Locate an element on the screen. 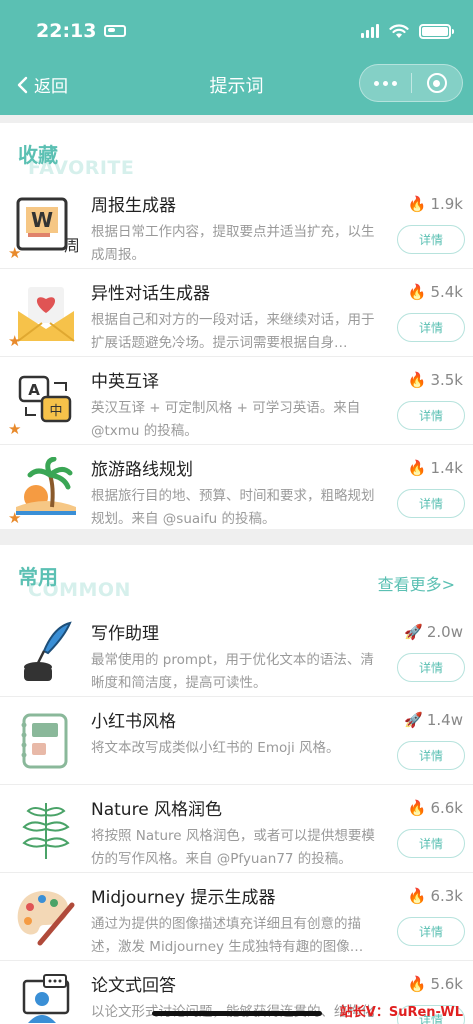 This screenshot has height=1024, width=473. item-count: 🔥 6.3k is located at coordinates (435, 896).